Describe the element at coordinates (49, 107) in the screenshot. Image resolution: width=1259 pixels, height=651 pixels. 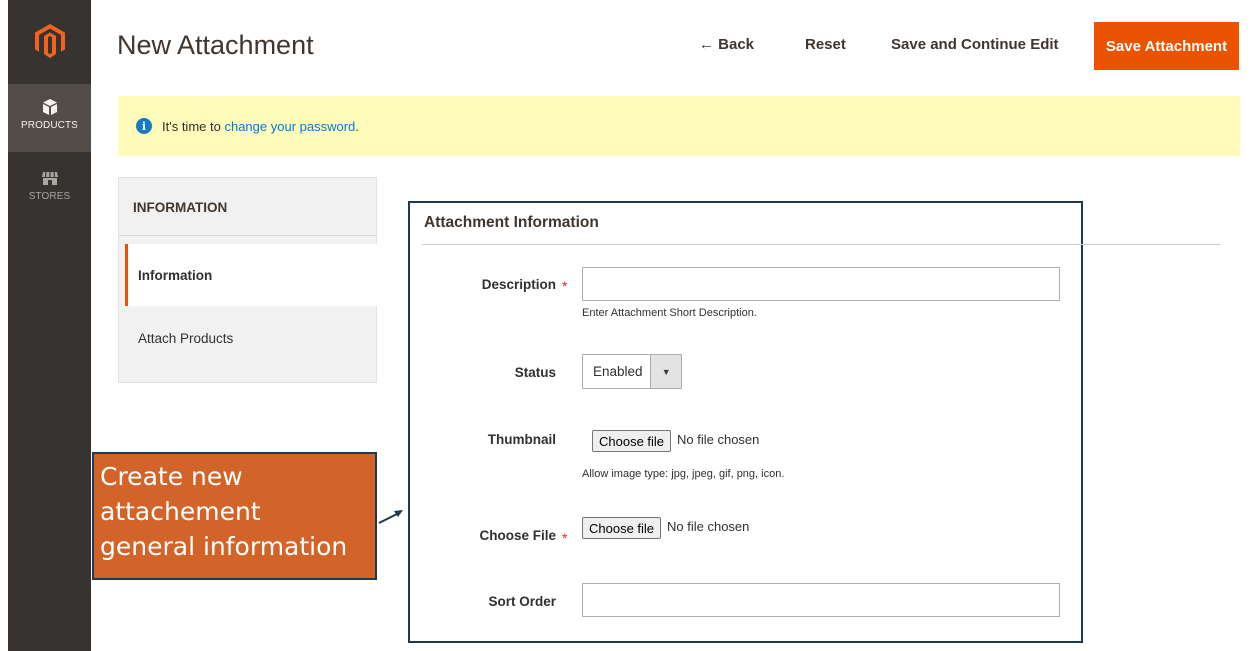
I see `box-icon` at that location.